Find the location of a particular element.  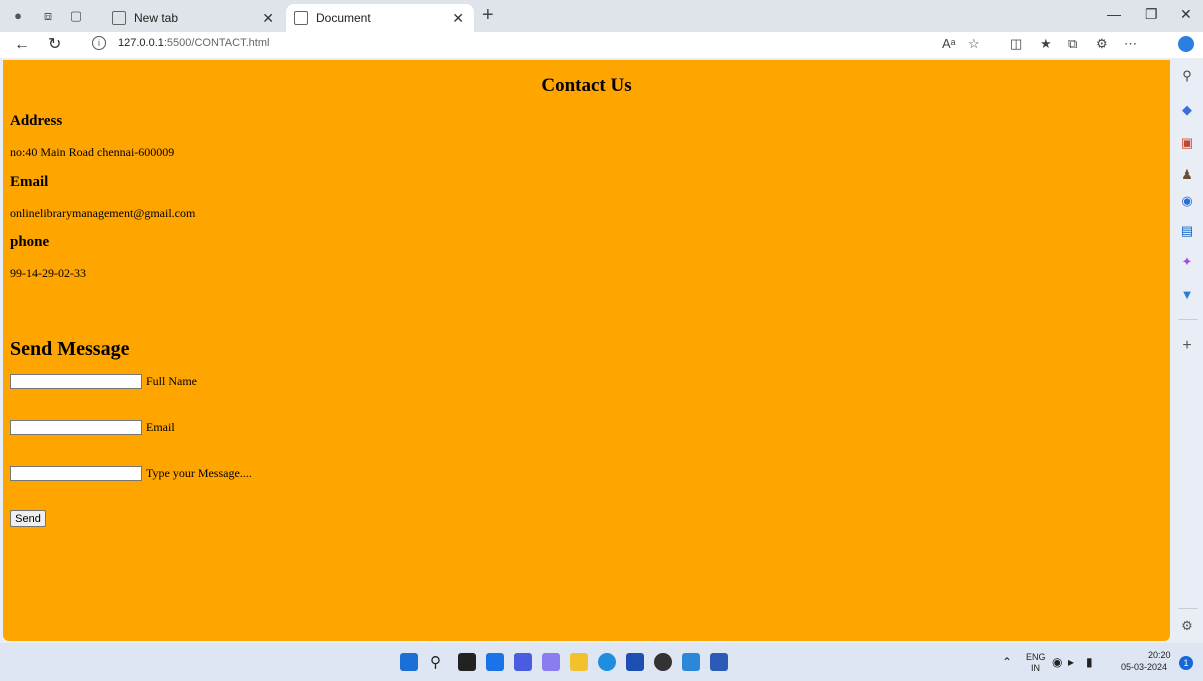

drop-icon: ▼ is located at coordinates (1187, 295).